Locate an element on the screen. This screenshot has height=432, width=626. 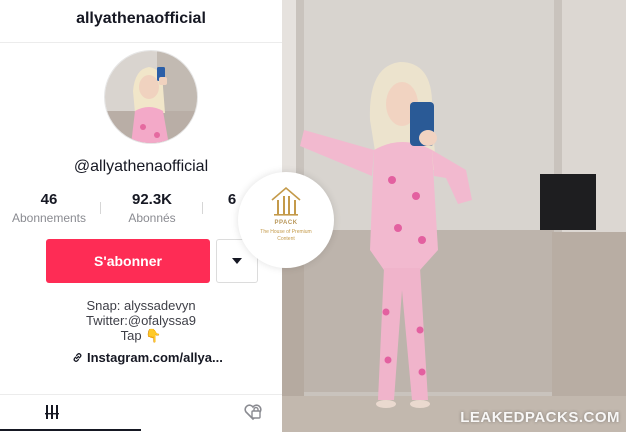
badge-name: PPACK is located at coordinates (286, 223).